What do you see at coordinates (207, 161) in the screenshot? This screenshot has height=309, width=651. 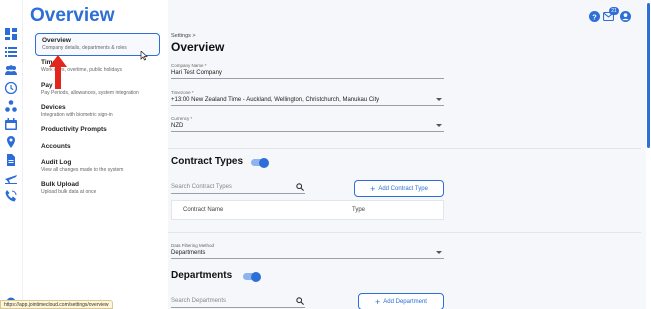 I see `contract-types-title: Contract Types` at bounding box center [207, 161].